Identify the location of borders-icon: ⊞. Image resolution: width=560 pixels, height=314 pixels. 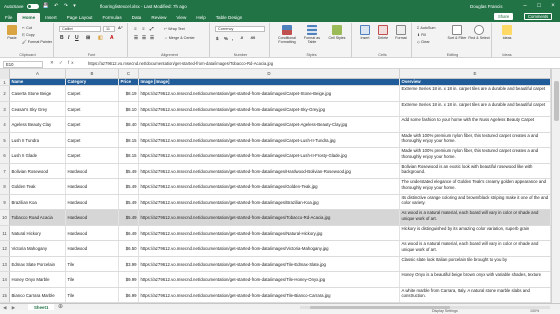
(88, 38).